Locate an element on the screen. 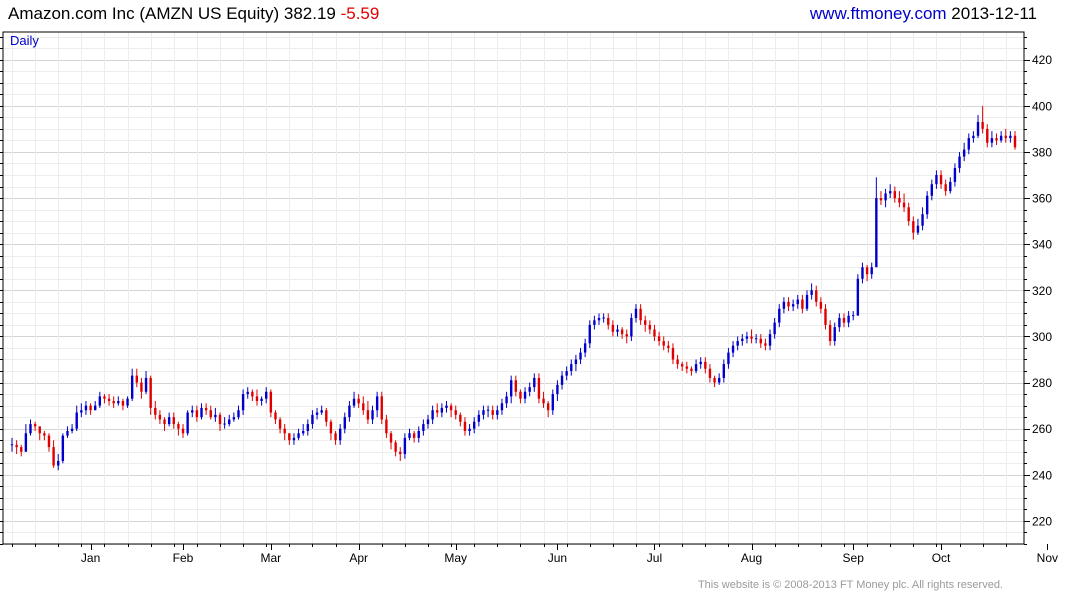 This screenshot has width=1075, height=600. x-tick-label: Mar is located at coordinates (271, 558).